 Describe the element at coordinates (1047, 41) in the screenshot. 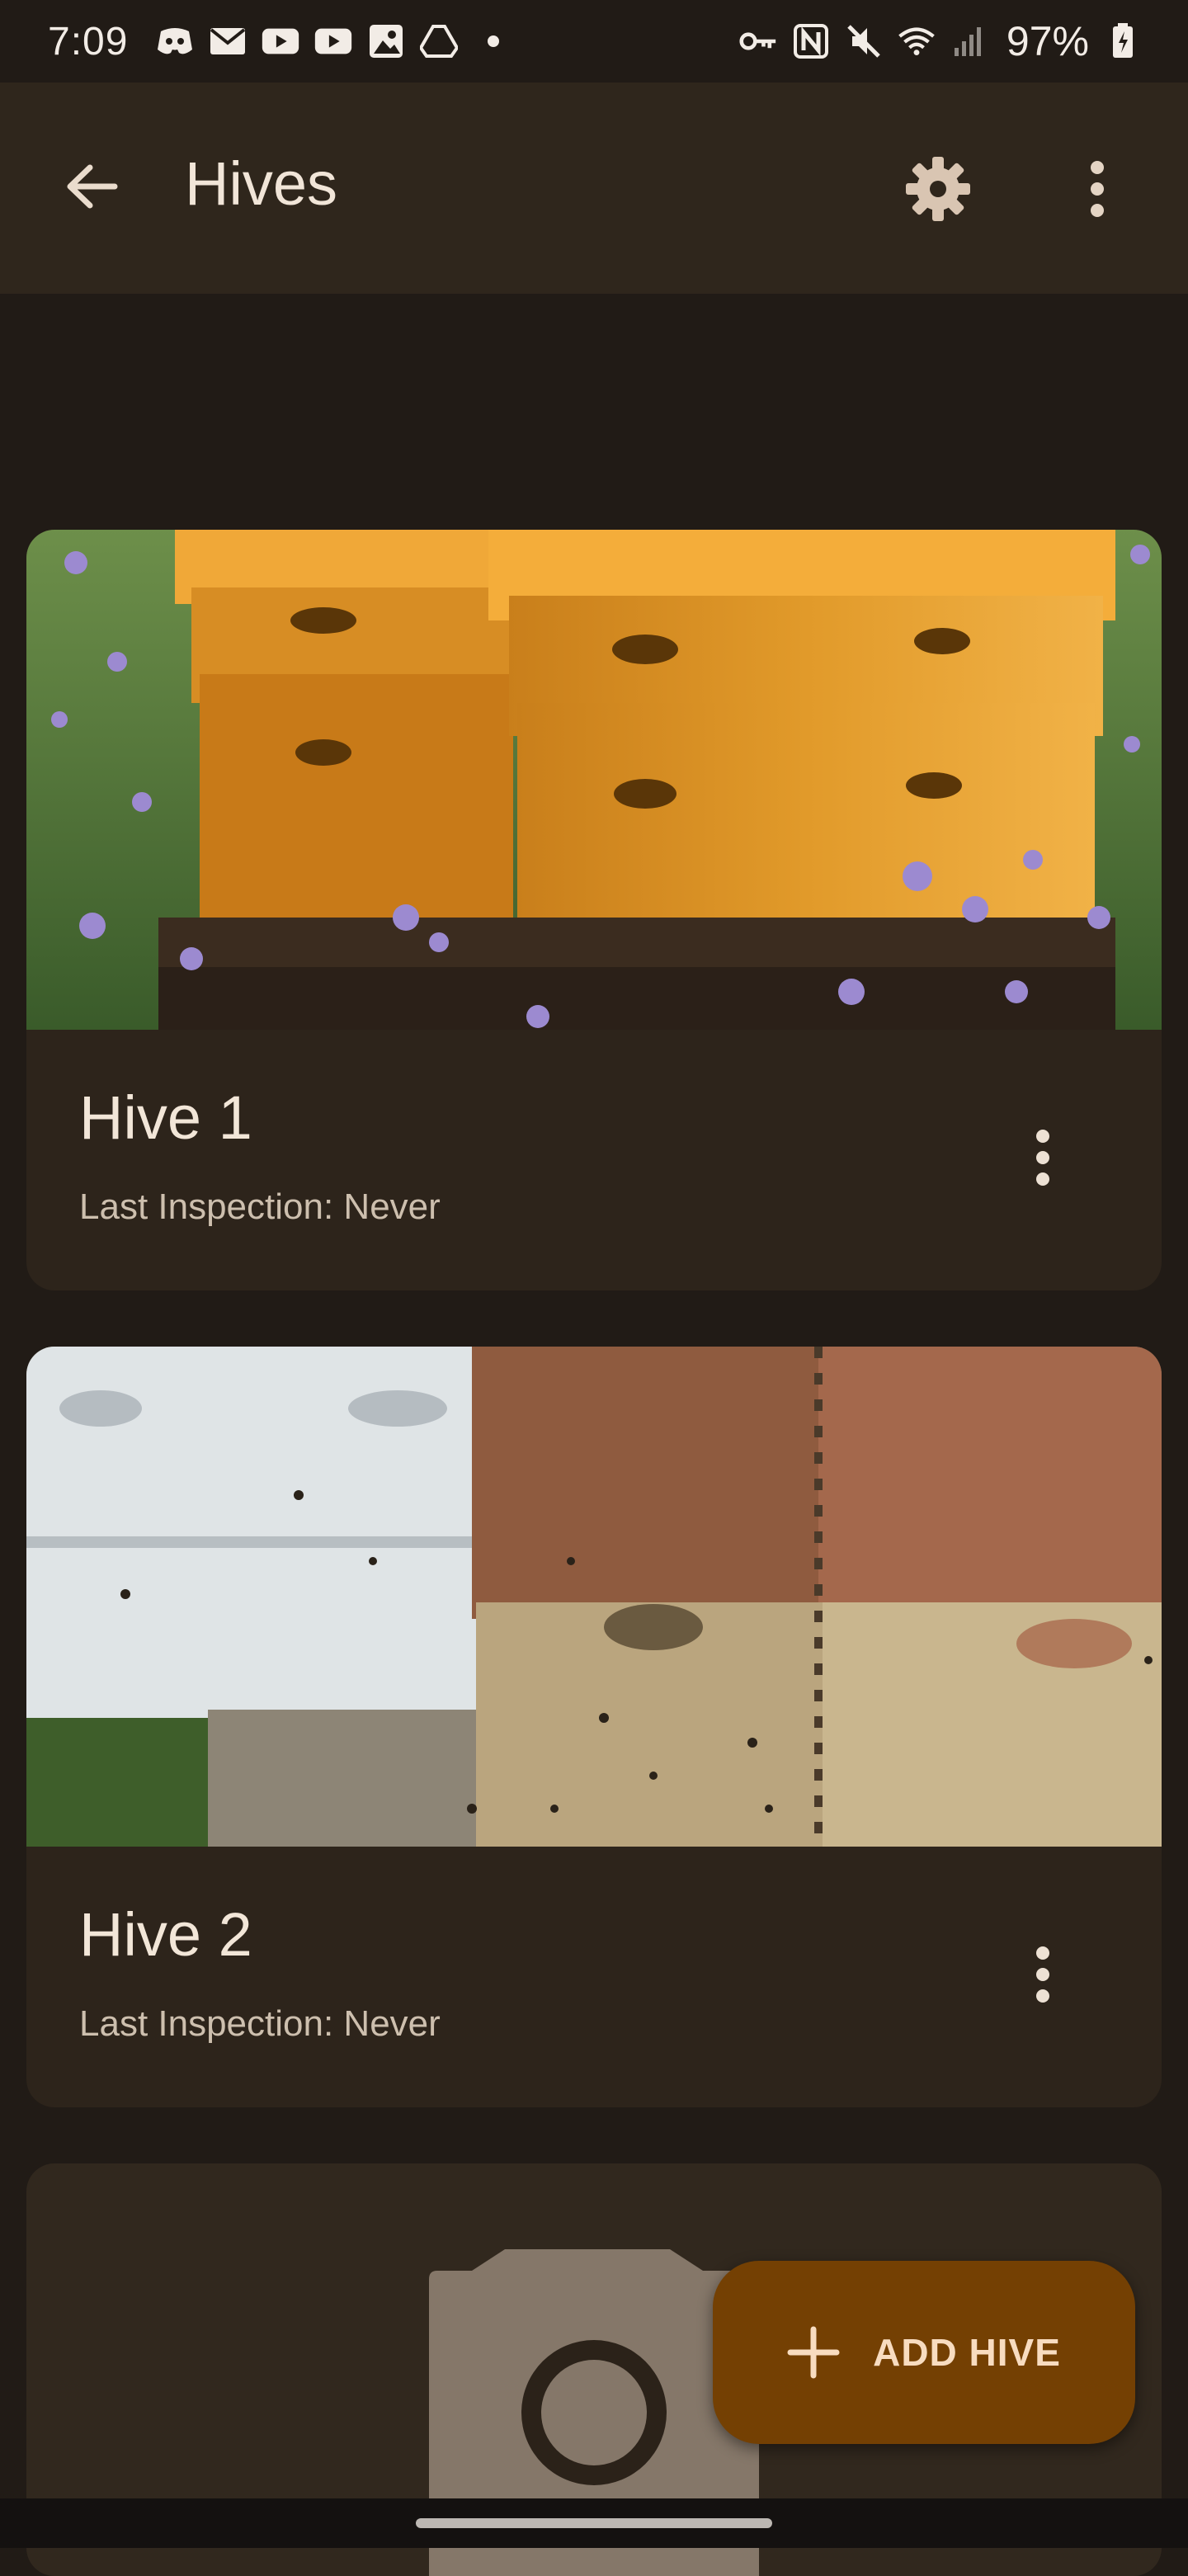

I see `battery-percentage: 97%` at that location.